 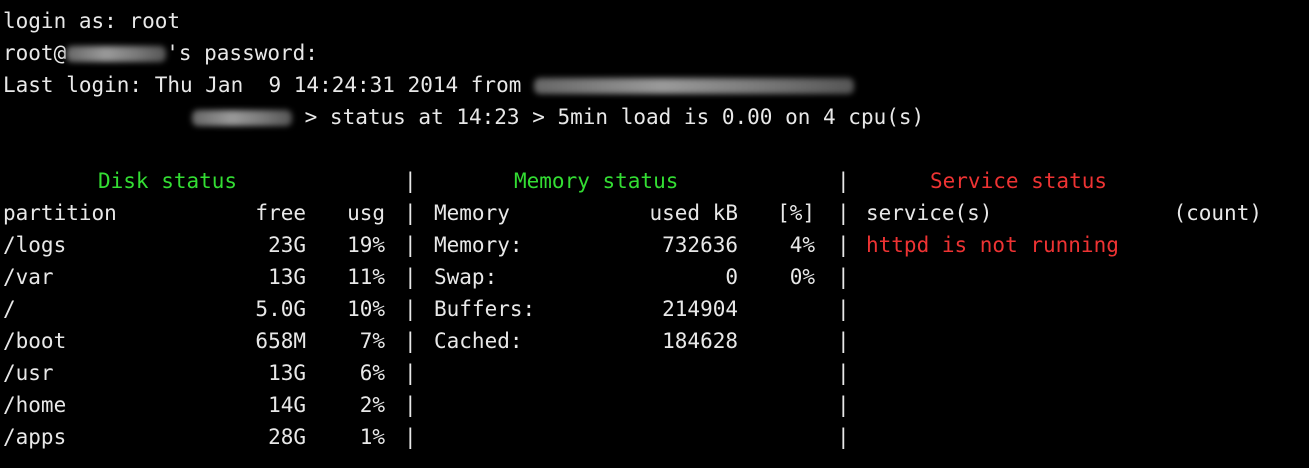 I want to click on redacted-ip, so click(x=694, y=86).